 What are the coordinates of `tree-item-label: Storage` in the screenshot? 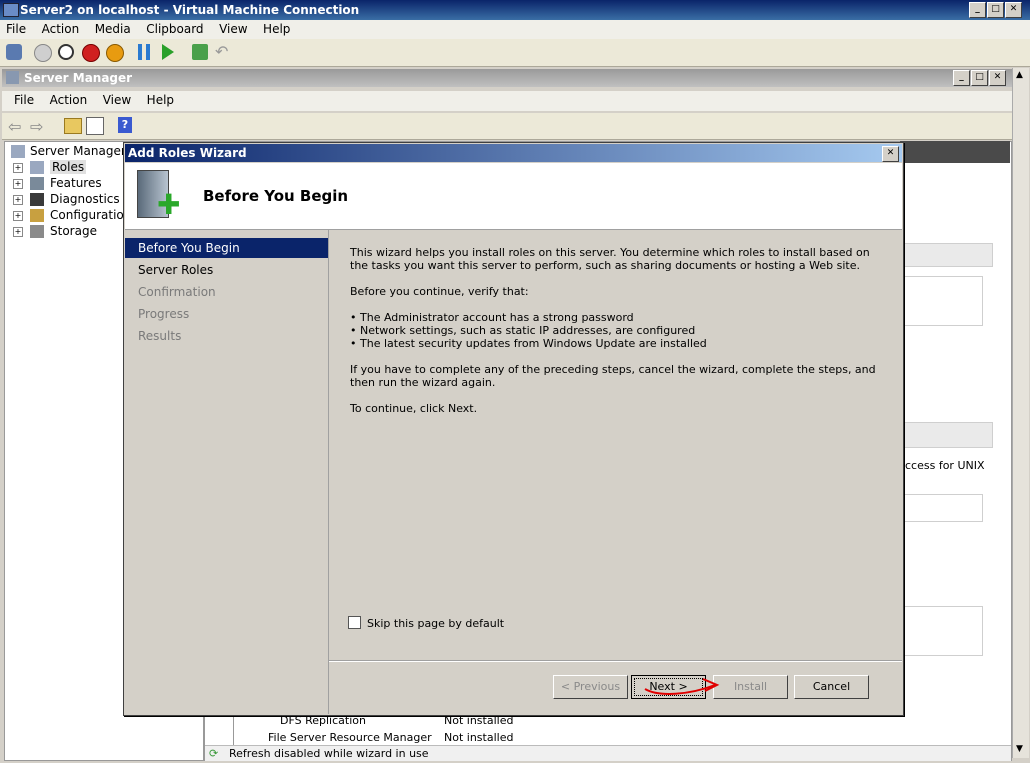 It's located at (73, 231).